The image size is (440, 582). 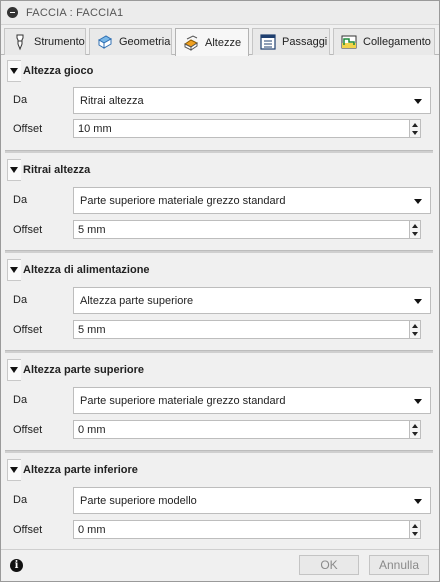 I want to click on section-title: Altezza gioco, so click(x=58, y=71).